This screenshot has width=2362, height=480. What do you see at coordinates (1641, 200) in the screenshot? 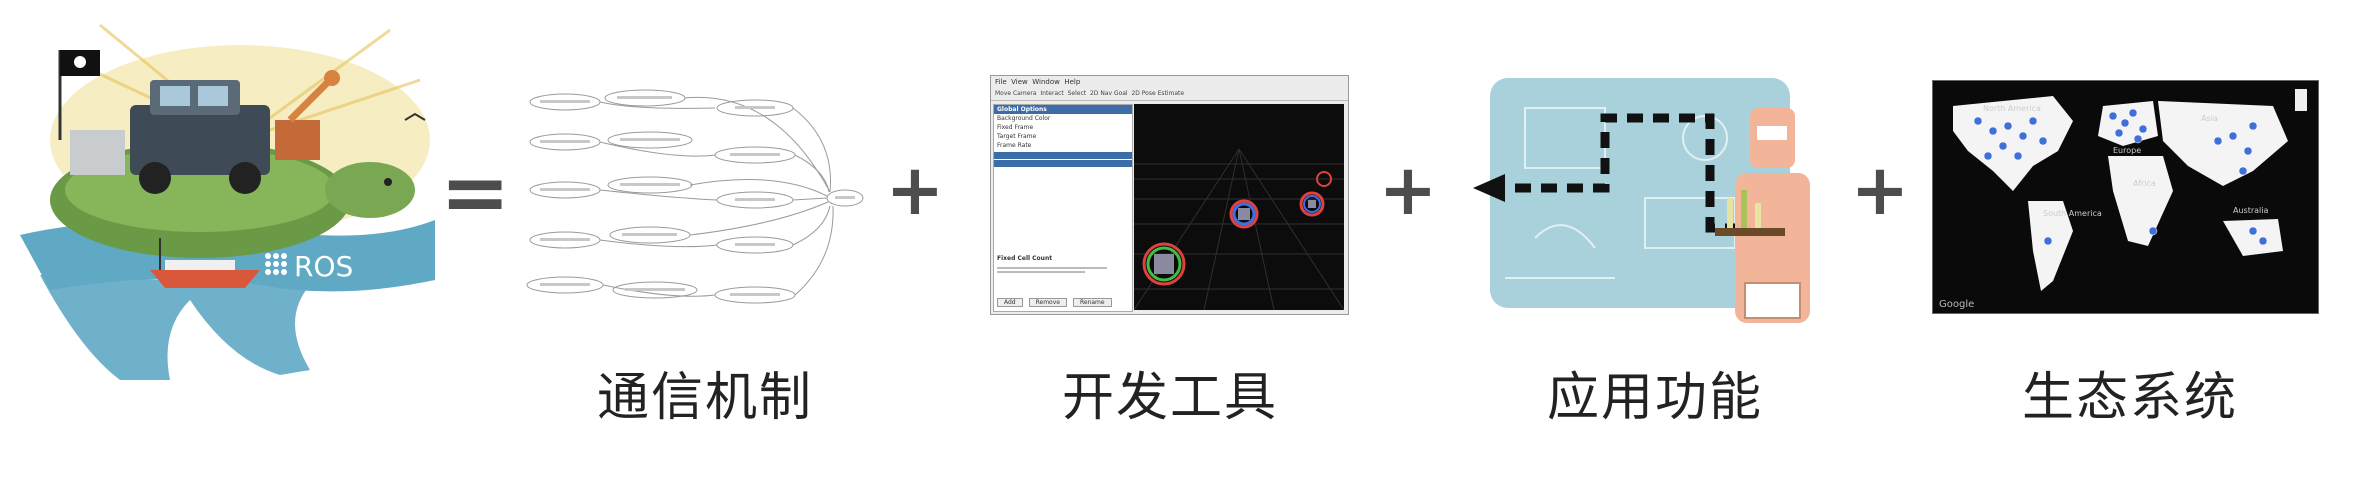
I see `robot-waiter-drawing` at bounding box center [1641, 200].